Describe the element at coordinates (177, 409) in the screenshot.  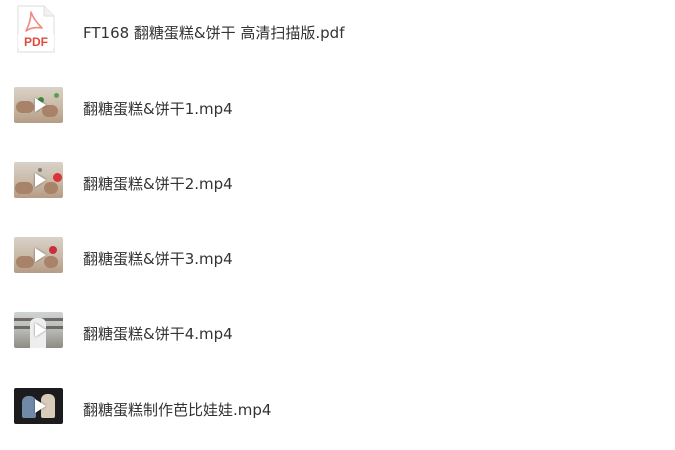
I see `file-name: 翻糖蛋糕制作芭比娃娃.mp4` at that location.